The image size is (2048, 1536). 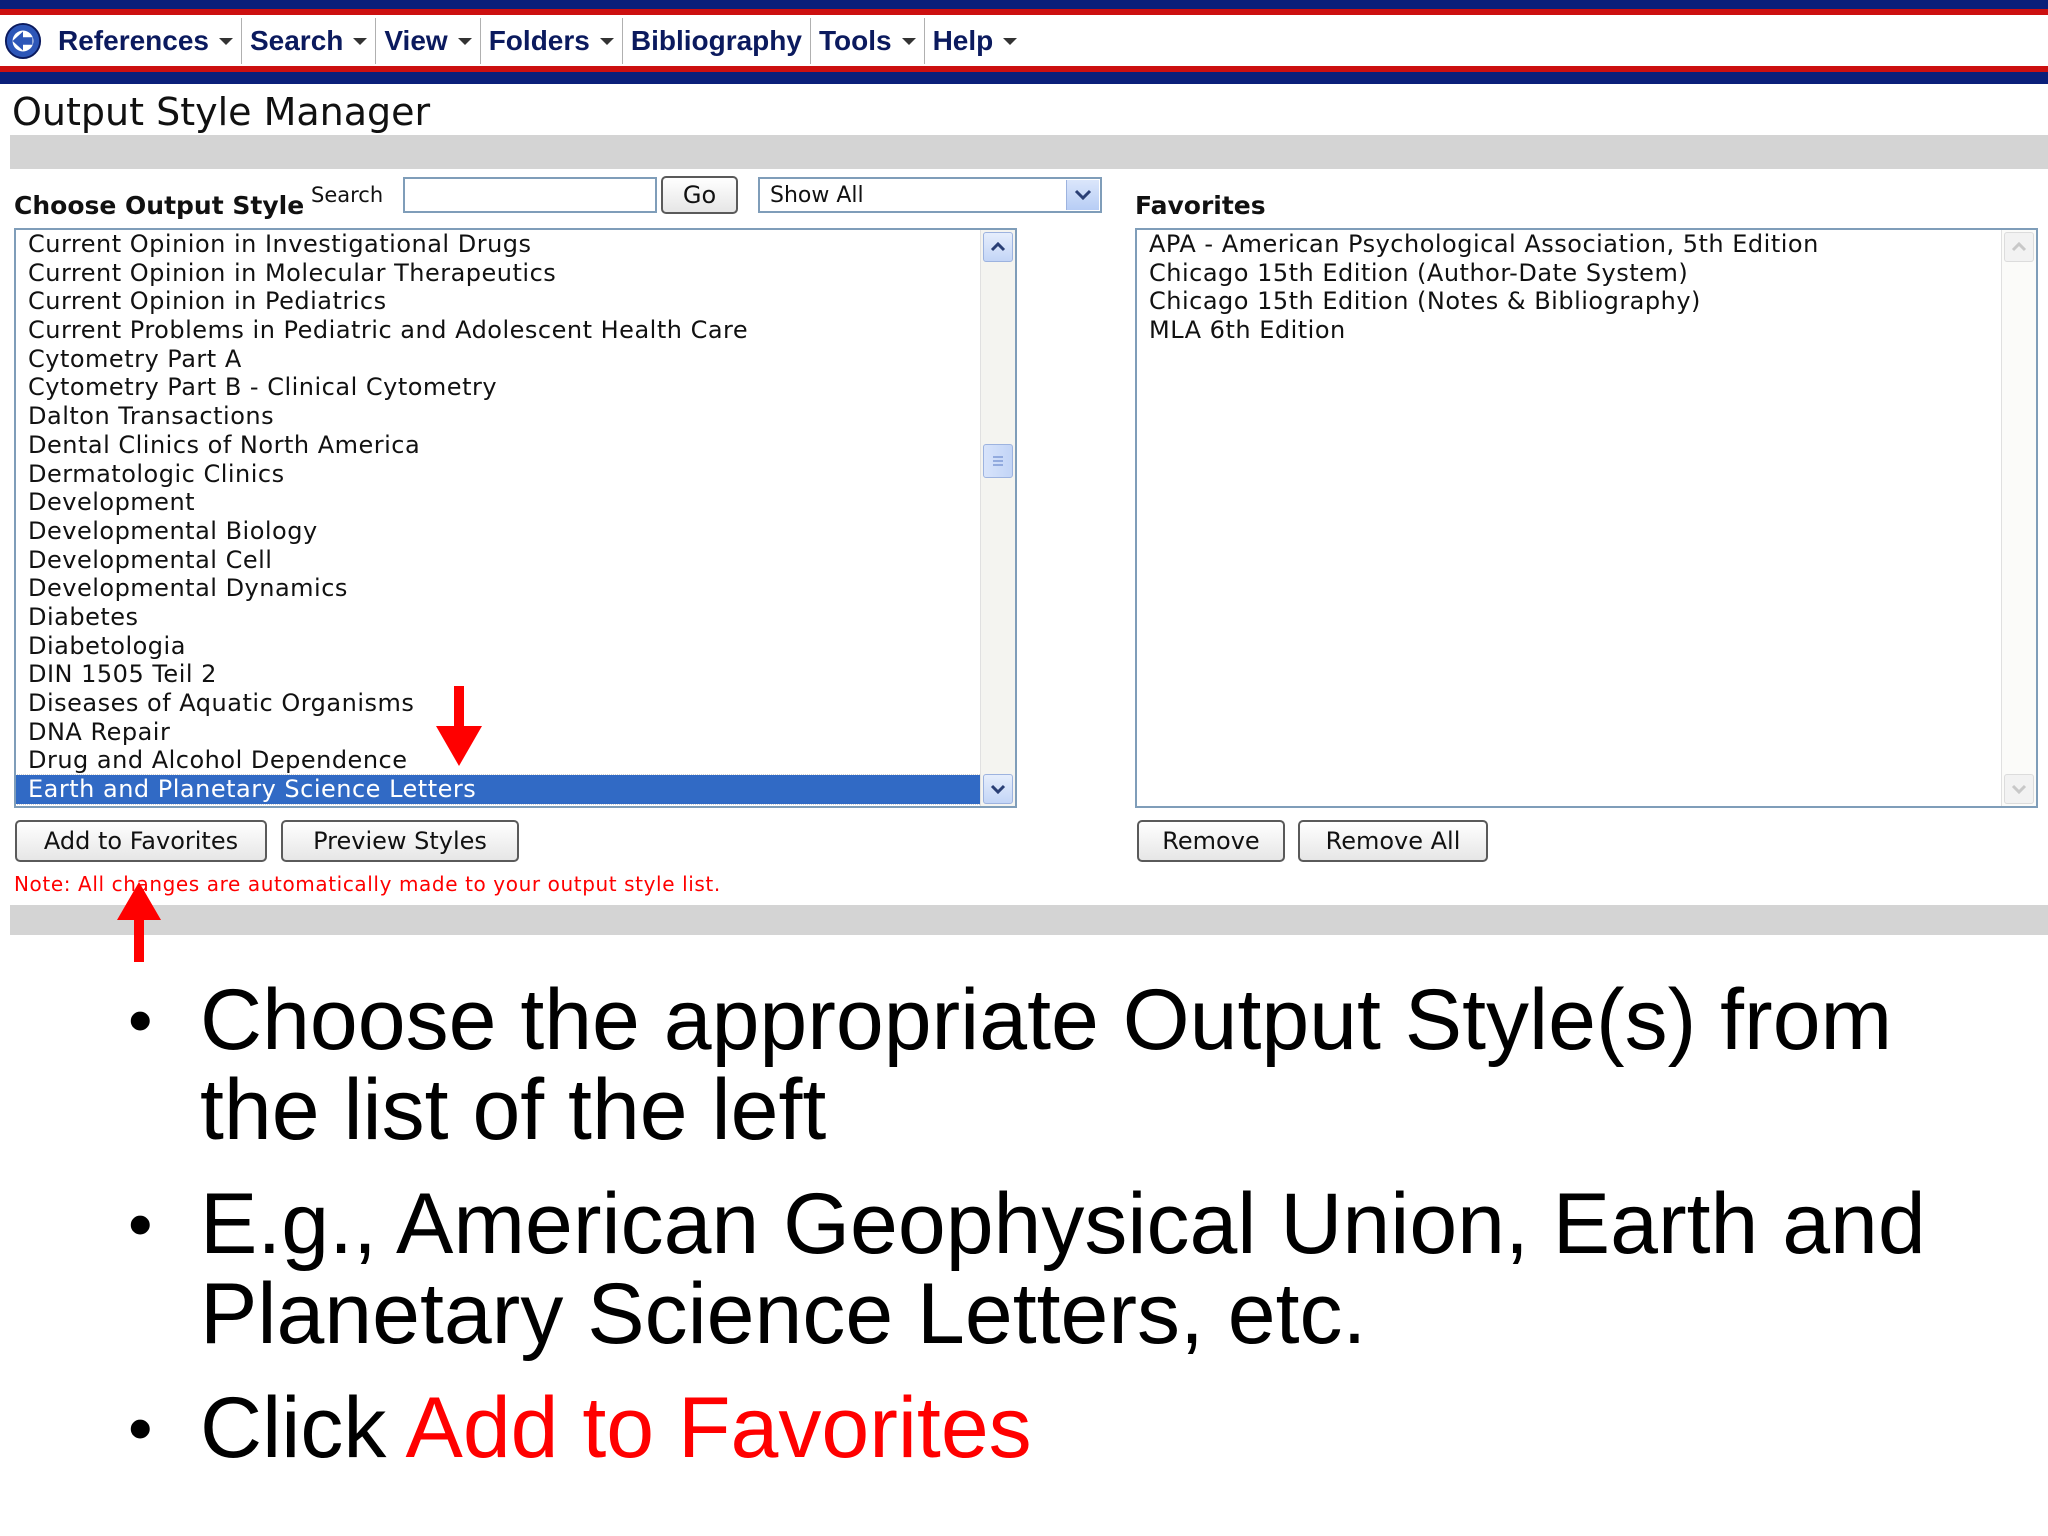 I want to click on remove-button: Remove, so click(x=1211, y=841).